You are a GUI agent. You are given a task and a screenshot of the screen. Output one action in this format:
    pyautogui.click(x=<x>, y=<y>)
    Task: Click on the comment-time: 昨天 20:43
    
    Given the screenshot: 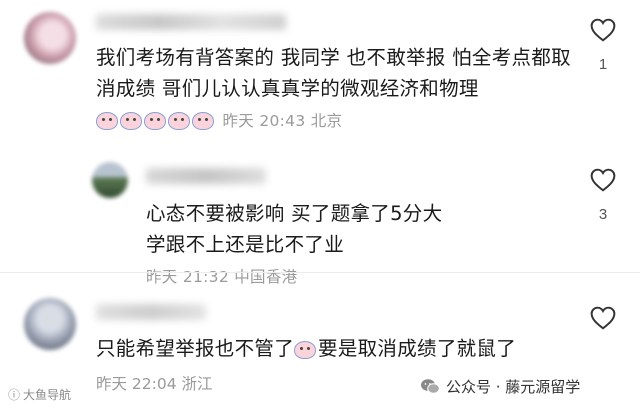 What is the action you would take?
    pyautogui.click(x=264, y=121)
    